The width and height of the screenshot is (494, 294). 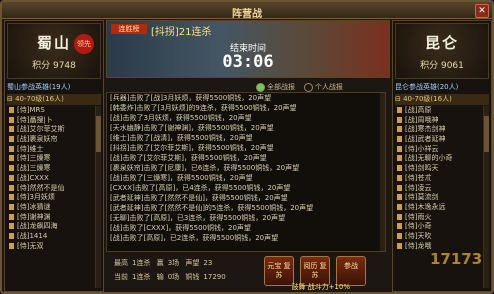 What do you see at coordinates (194, 238) in the screenshot?
I see `log-entry: [战]击败了[高原]，已2连杀，获得5500铜钱，20声望` at bounding box center [194, 238].